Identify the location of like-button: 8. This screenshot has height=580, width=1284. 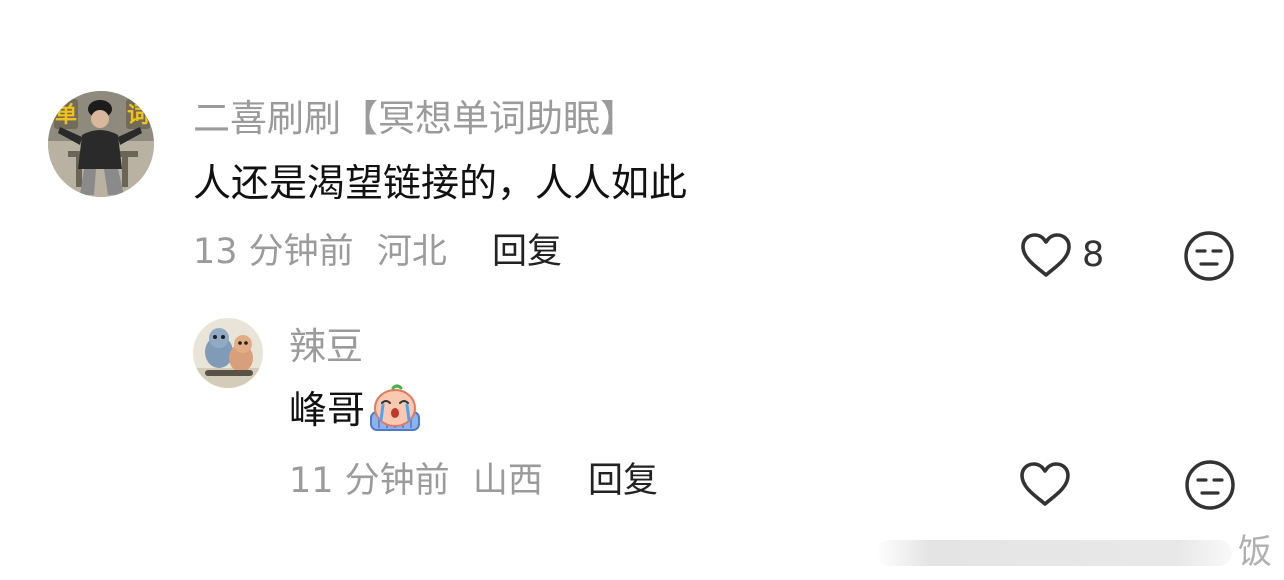
(1062, 255).